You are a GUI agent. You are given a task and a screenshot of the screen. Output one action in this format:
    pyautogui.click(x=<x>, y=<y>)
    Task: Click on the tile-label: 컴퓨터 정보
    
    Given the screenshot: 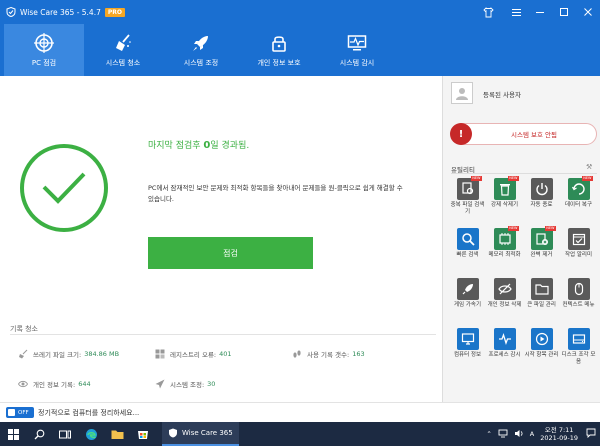 What is the action you would take?
    pyautogui.click(x=467, y=355)
    